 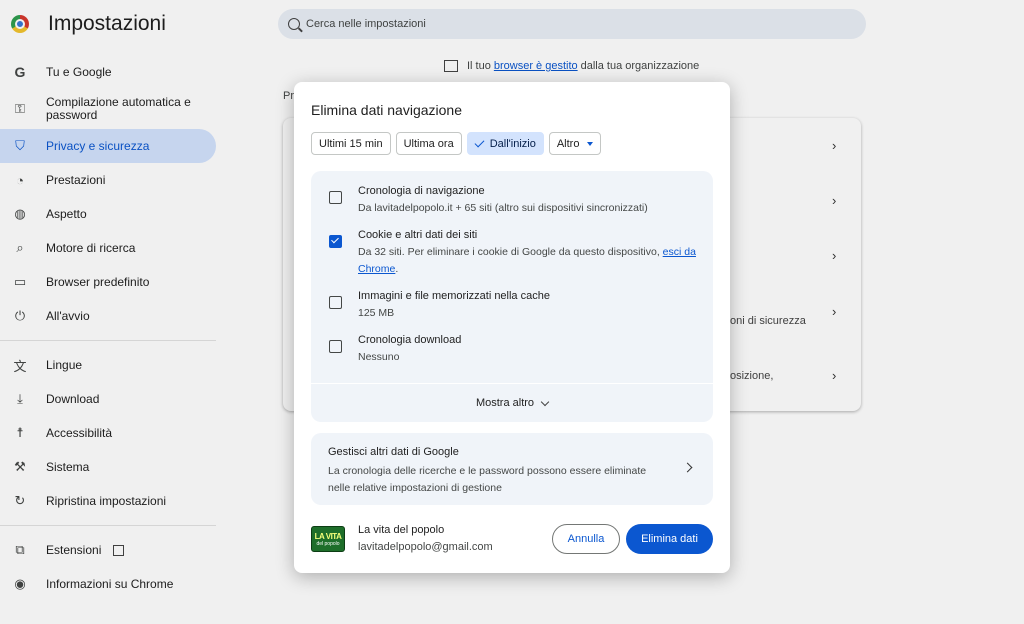 I want to click on manage-google-title: Gestisci altri dati di Google, so click(x=393, y=452).